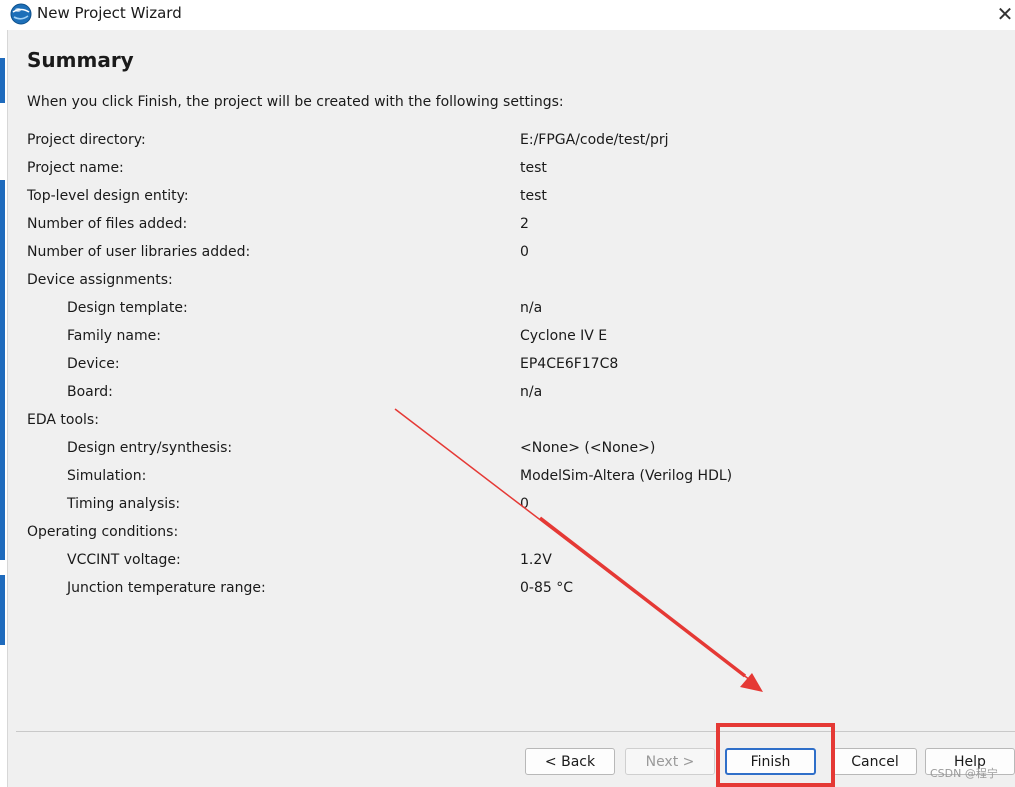 This screenshot has height=787, width=1015. Describe the element at coordinates (964, 773) in the screenshot. I see `watermark-text: CSDN @程宁` at that location.